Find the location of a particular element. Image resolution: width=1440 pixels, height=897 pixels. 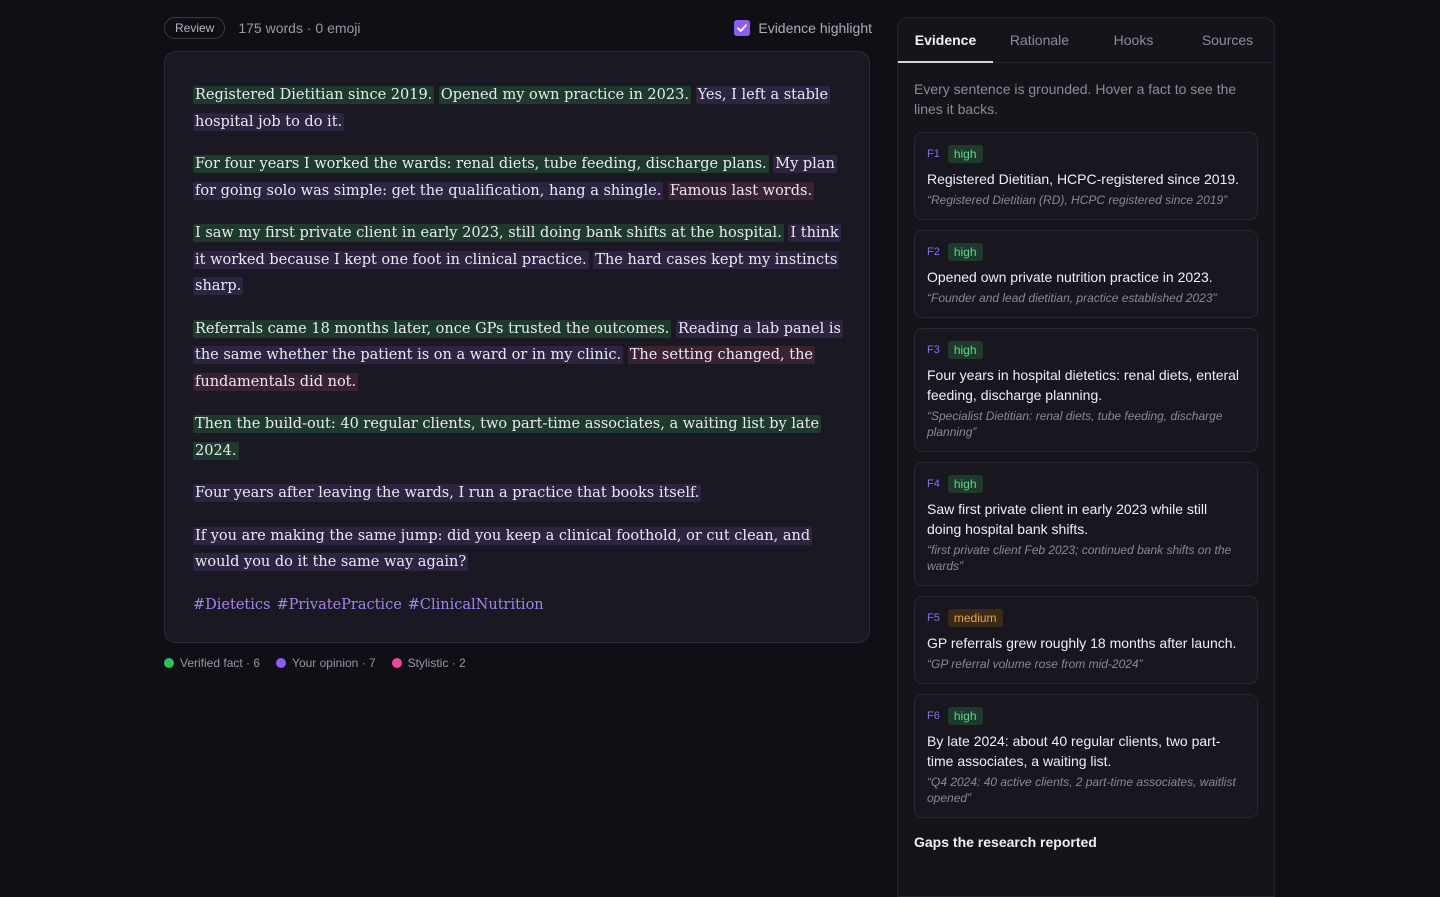

hashtag: #ClinicalNutrition is located at coordinates (476, 605).